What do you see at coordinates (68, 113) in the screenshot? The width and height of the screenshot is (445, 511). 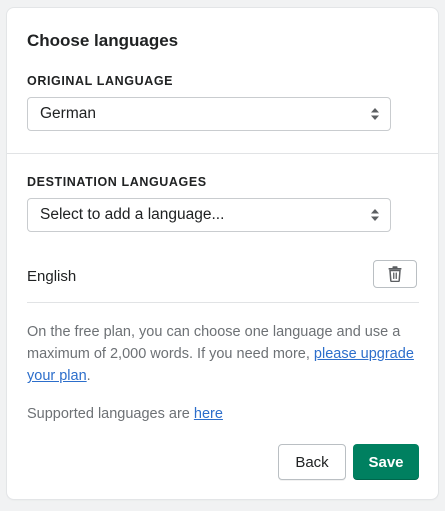 I see `original-language-value: German` at bounding box center [68, 113].